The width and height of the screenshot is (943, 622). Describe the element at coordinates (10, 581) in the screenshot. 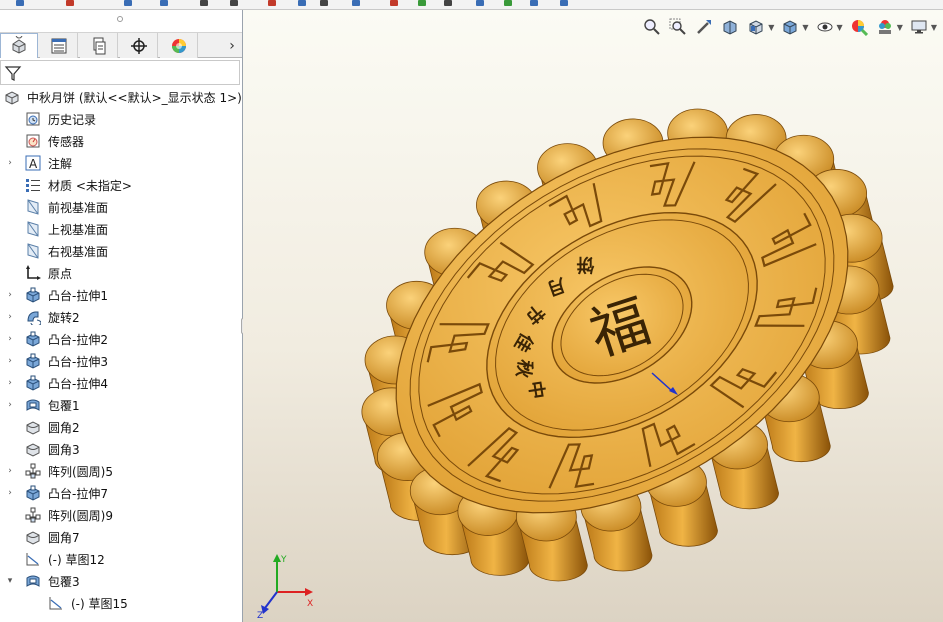

I see `collapse-arrow-icon: ▾` at that location.